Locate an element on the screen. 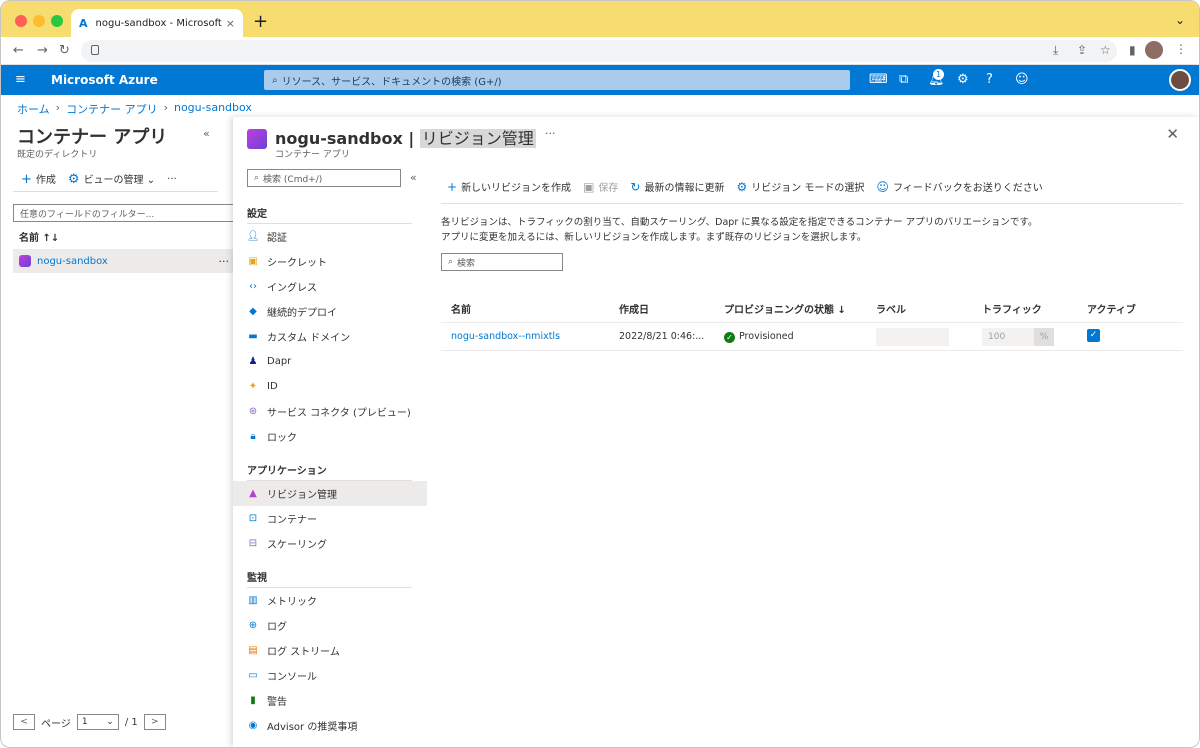 This screenshot has width=1200, height=748. revision-mode-button: ⚙ リビジョン モードの選択 is located at coordinates (800, 186).